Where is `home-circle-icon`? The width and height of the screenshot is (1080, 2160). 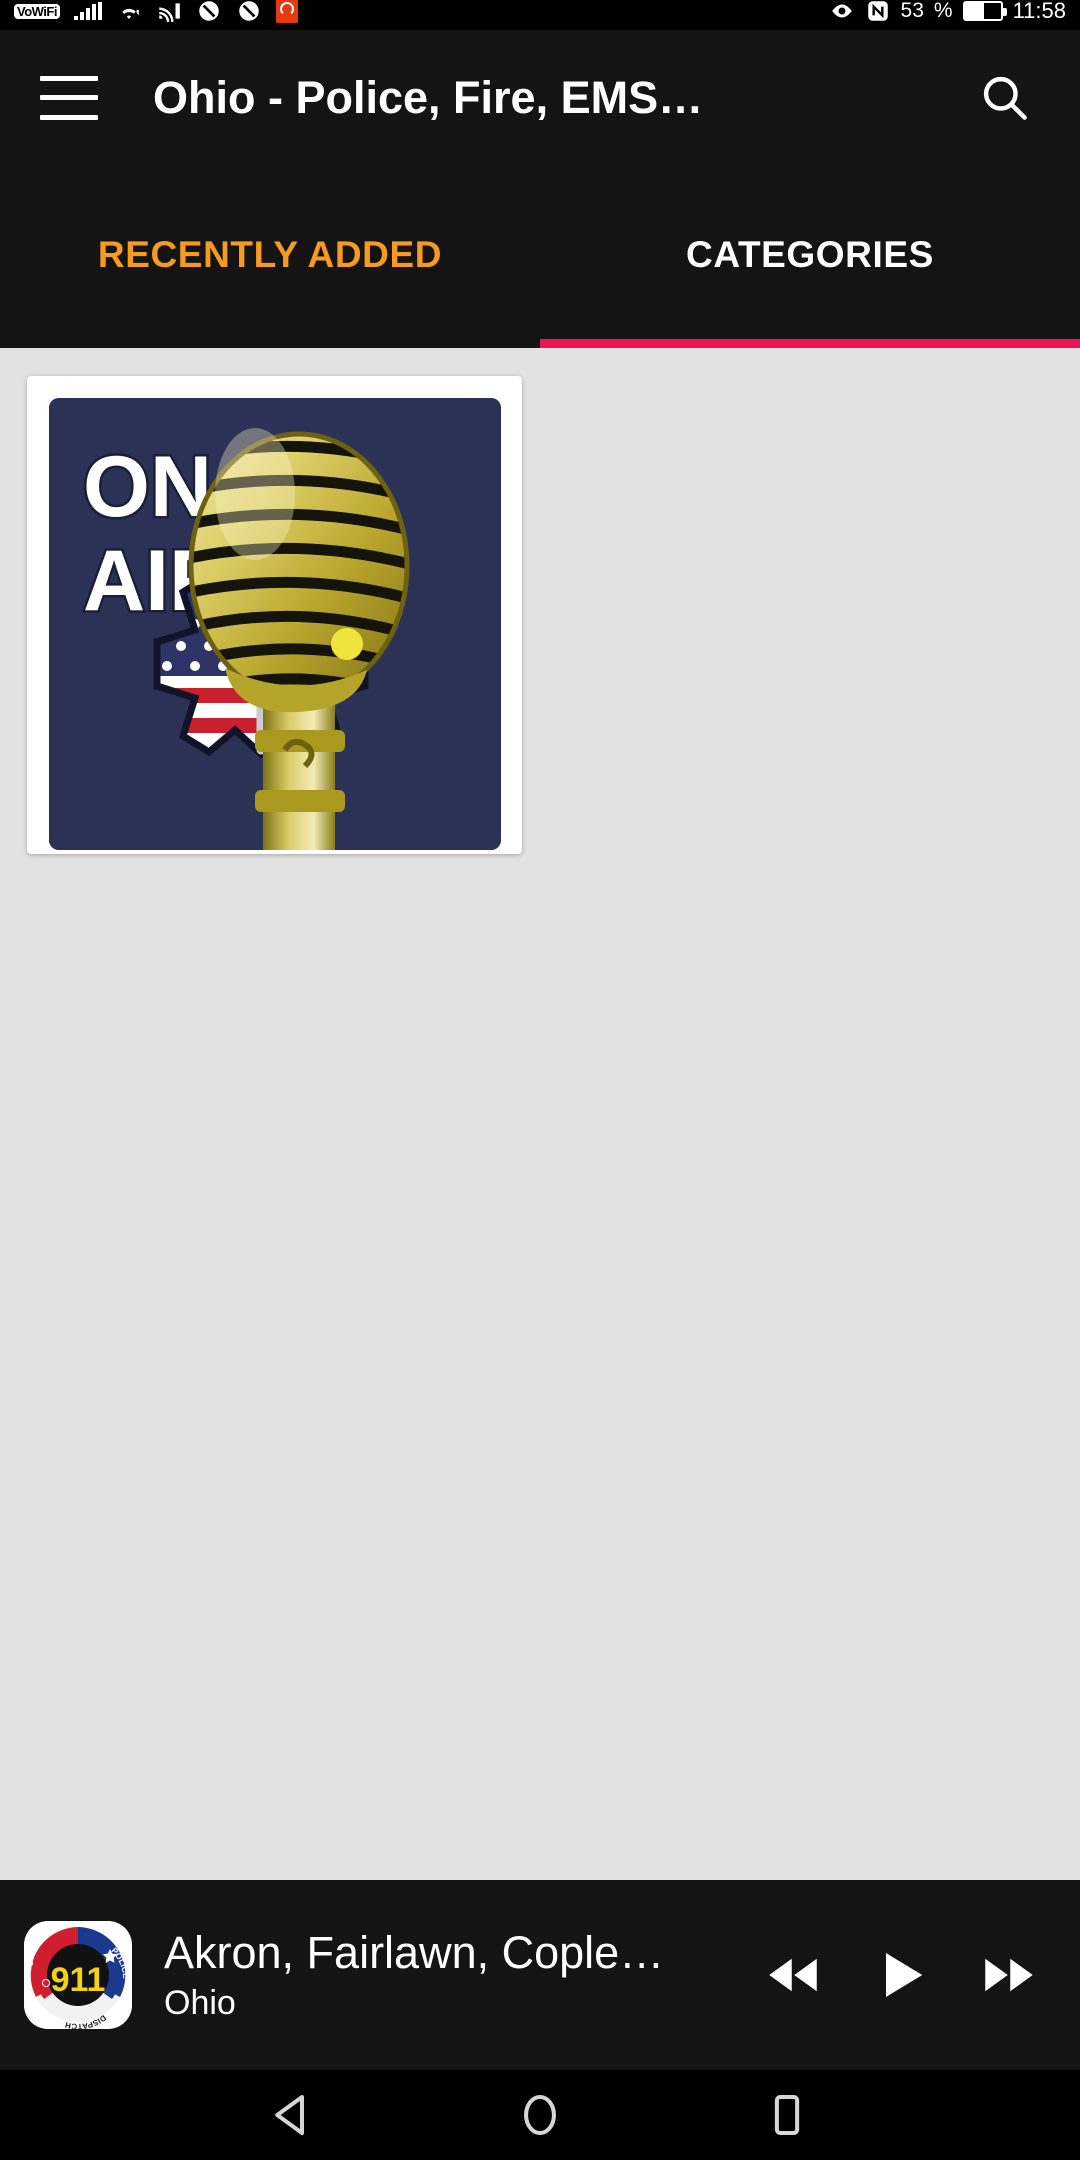
home-circle-icon is located at coordinates (540, 2115).